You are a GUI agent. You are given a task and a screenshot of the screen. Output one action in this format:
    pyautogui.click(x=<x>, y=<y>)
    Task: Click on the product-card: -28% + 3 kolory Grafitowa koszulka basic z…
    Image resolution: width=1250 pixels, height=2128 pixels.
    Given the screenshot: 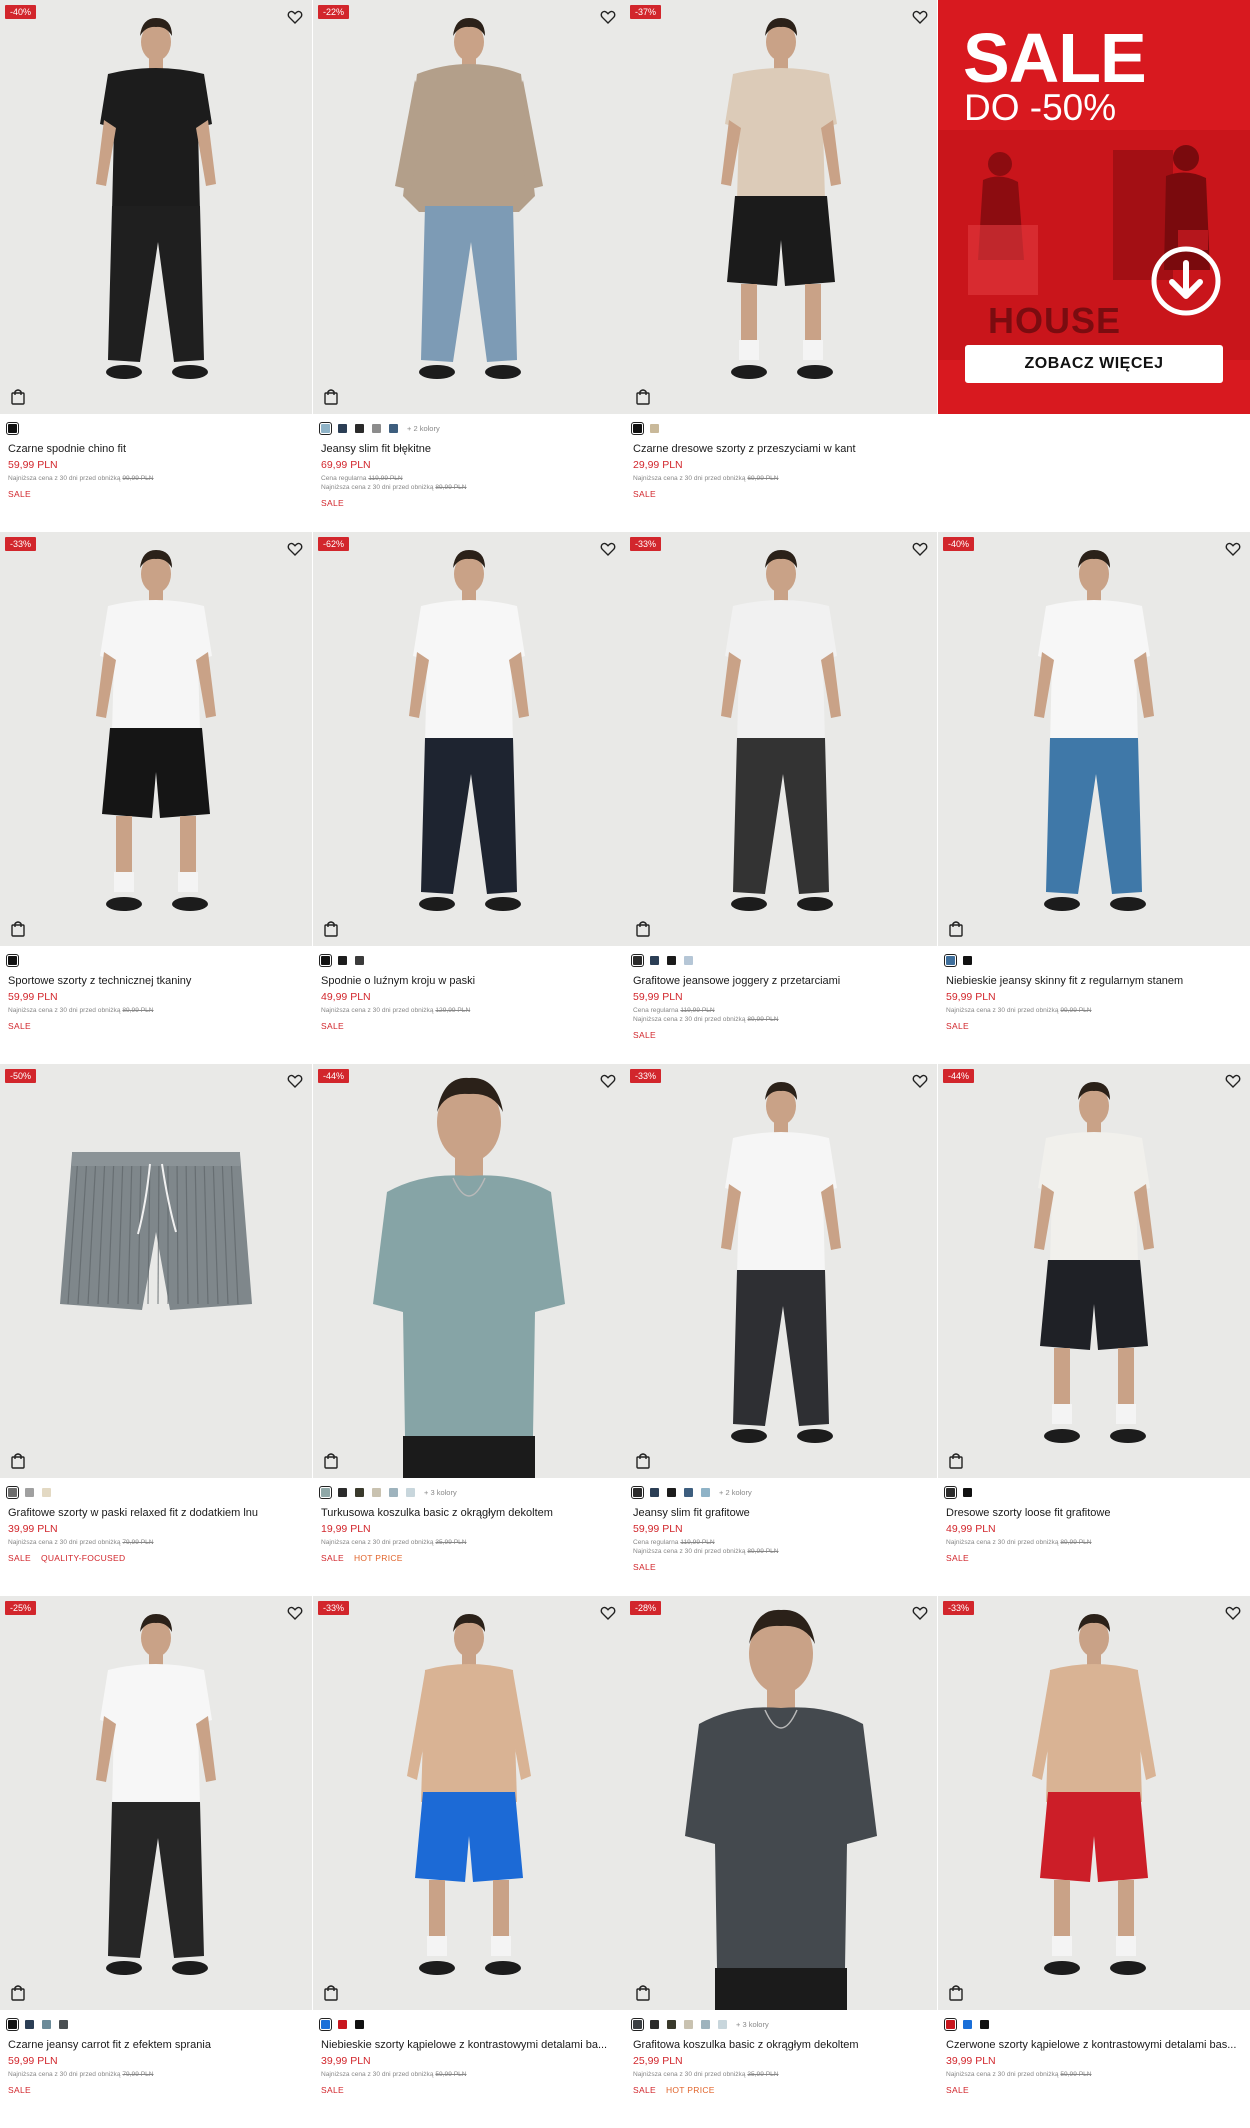 What is the action you would take?
    pyautogui.click(x=781, y=1862)
    